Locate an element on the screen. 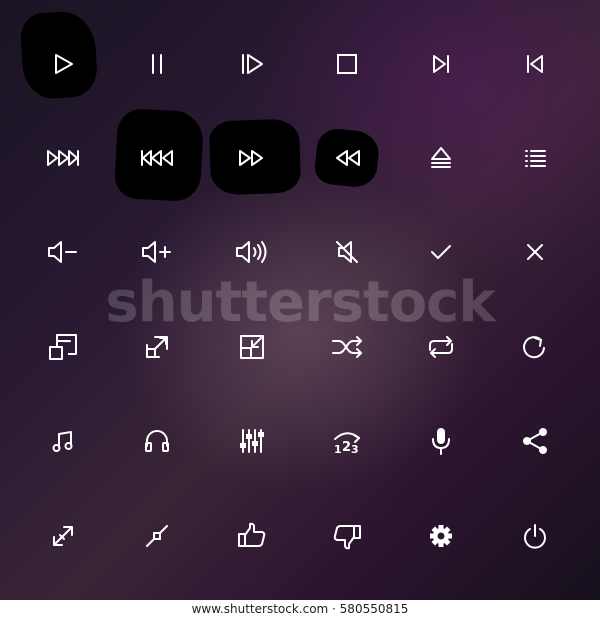 The height and width of the screenshot is (620, 600). headphones-icon is located at coordinates (157, 441).